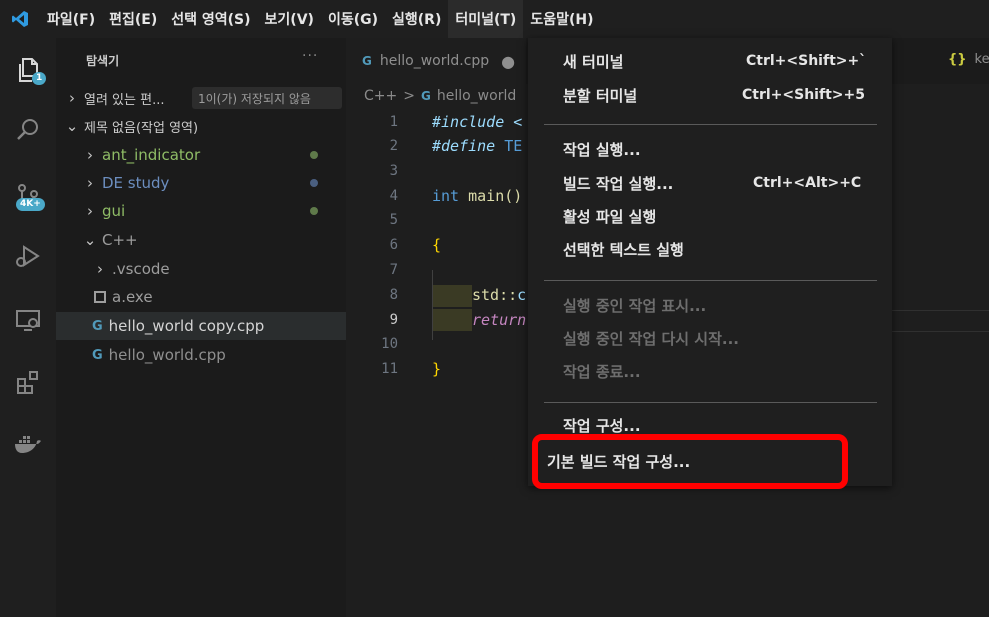 This screenshot has height=617, width=989. I want to click on file-label: .vscode, so click(141, 269).